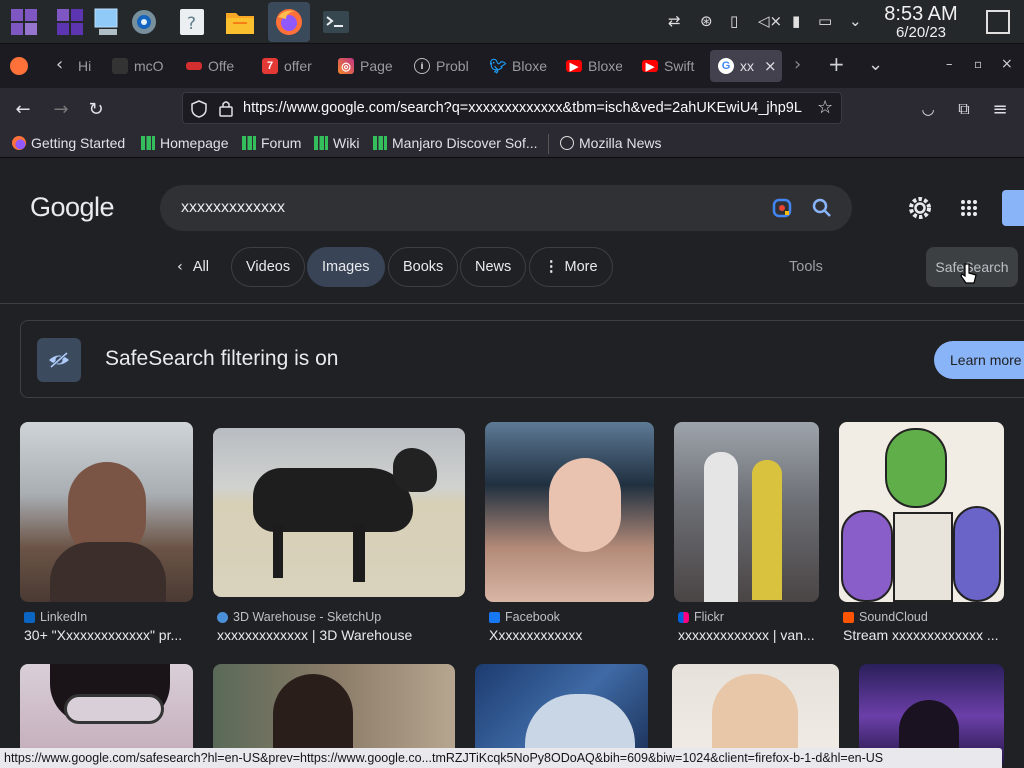  Describe the element at coordinates (674, 21) in the screenshot. I see `network-icon: ⇄` at that location.